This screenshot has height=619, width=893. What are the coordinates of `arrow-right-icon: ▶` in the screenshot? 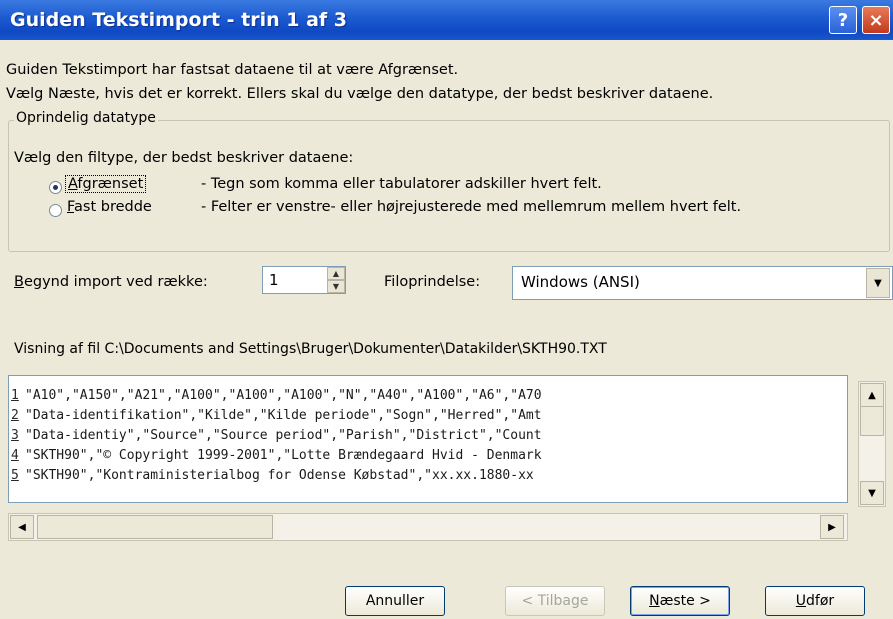 It's located at (832, 527).